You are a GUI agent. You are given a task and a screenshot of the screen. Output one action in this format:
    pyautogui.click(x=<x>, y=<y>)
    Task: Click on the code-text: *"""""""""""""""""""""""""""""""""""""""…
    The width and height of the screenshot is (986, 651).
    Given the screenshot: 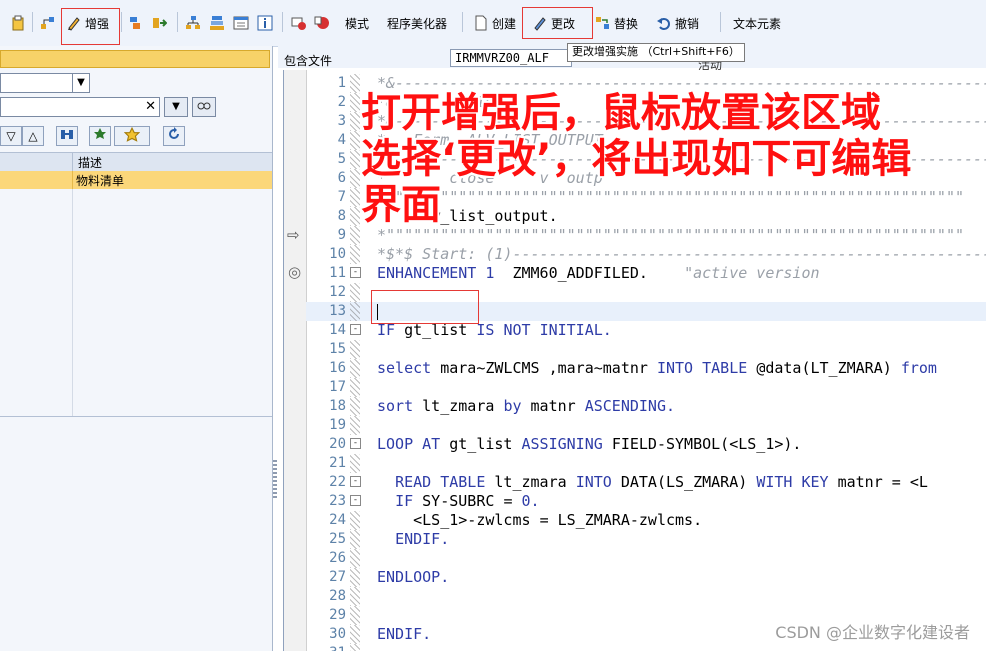 What is the action you would take?
    pyautogui.click(x=670, y=235)
    